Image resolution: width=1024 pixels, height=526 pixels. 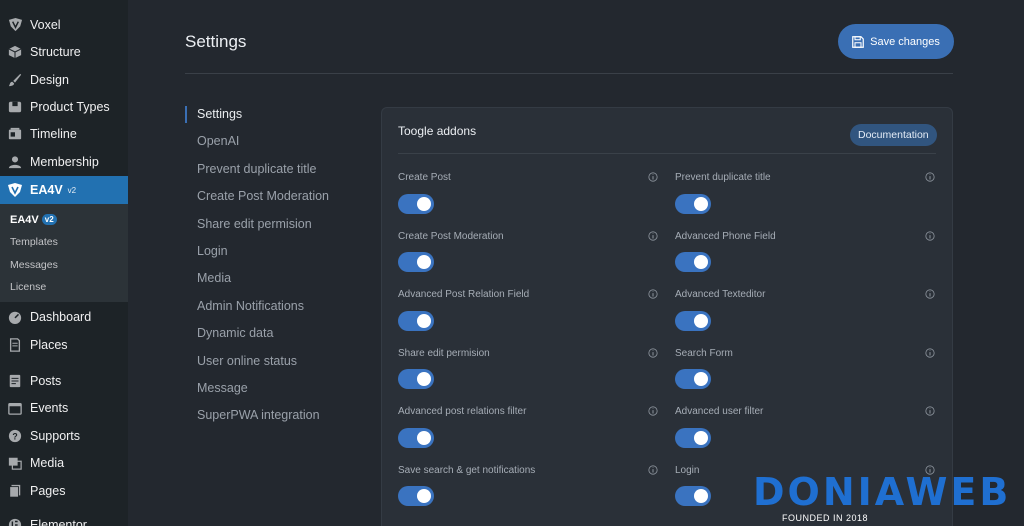 What do you see at coordinates (15, 25) in the screenshot?
I see `voxel-icon` at bounding box center [15, 25].